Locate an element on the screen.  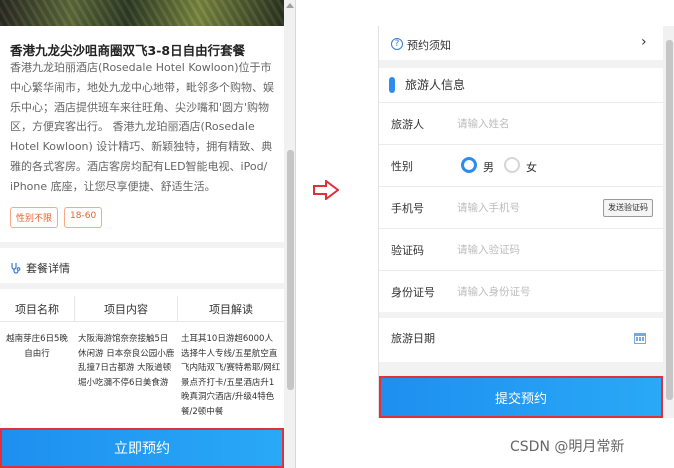
phone-input: 请输入手机号 is located at coordinates (488, 207).